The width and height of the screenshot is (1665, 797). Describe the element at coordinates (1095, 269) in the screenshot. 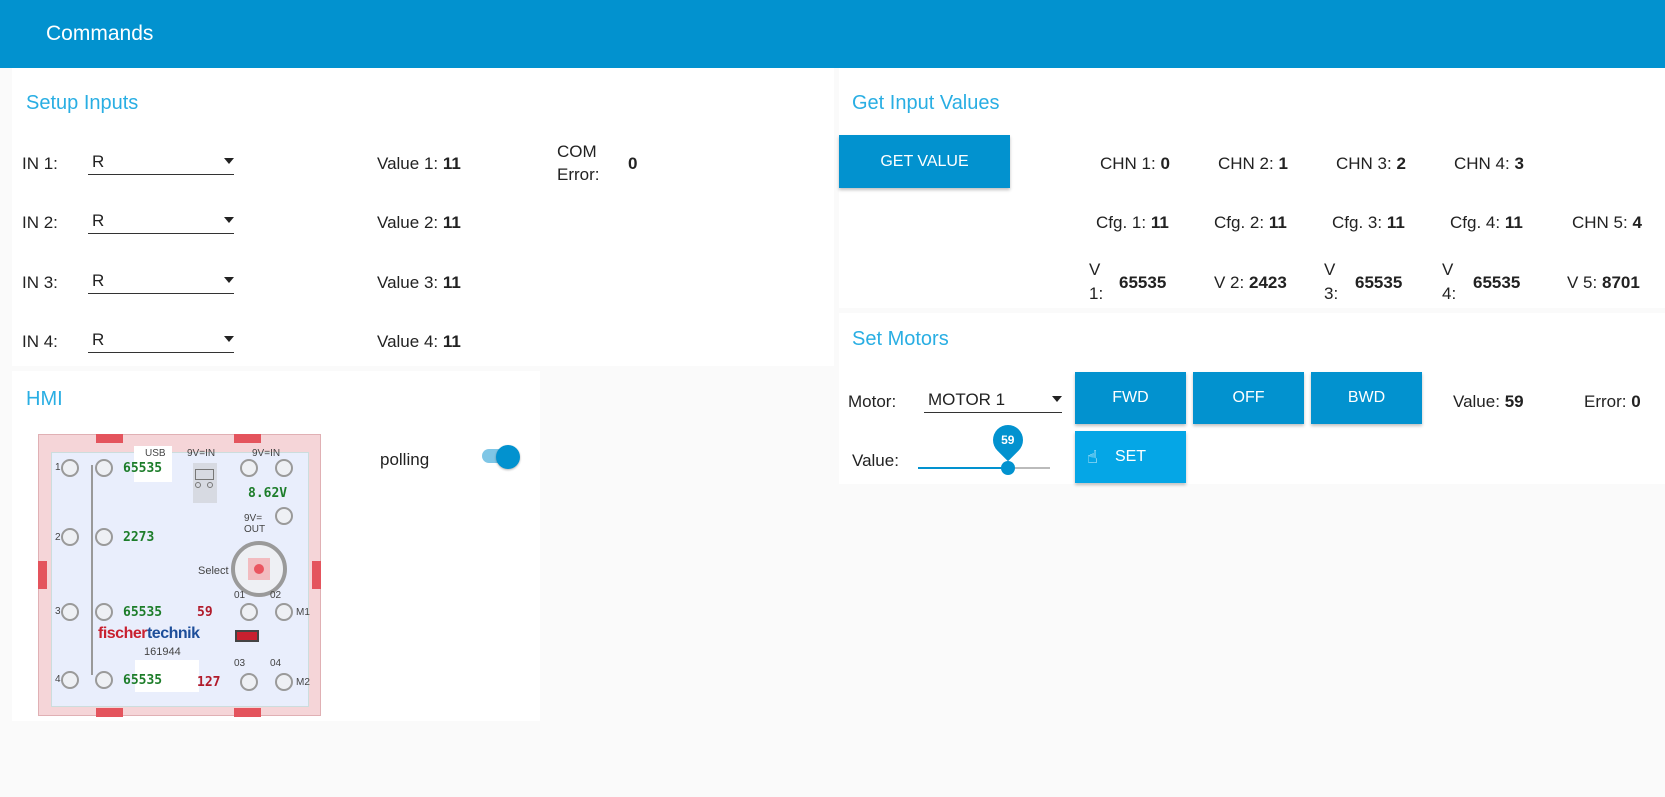

I see `v1-label-a: V` at that location.